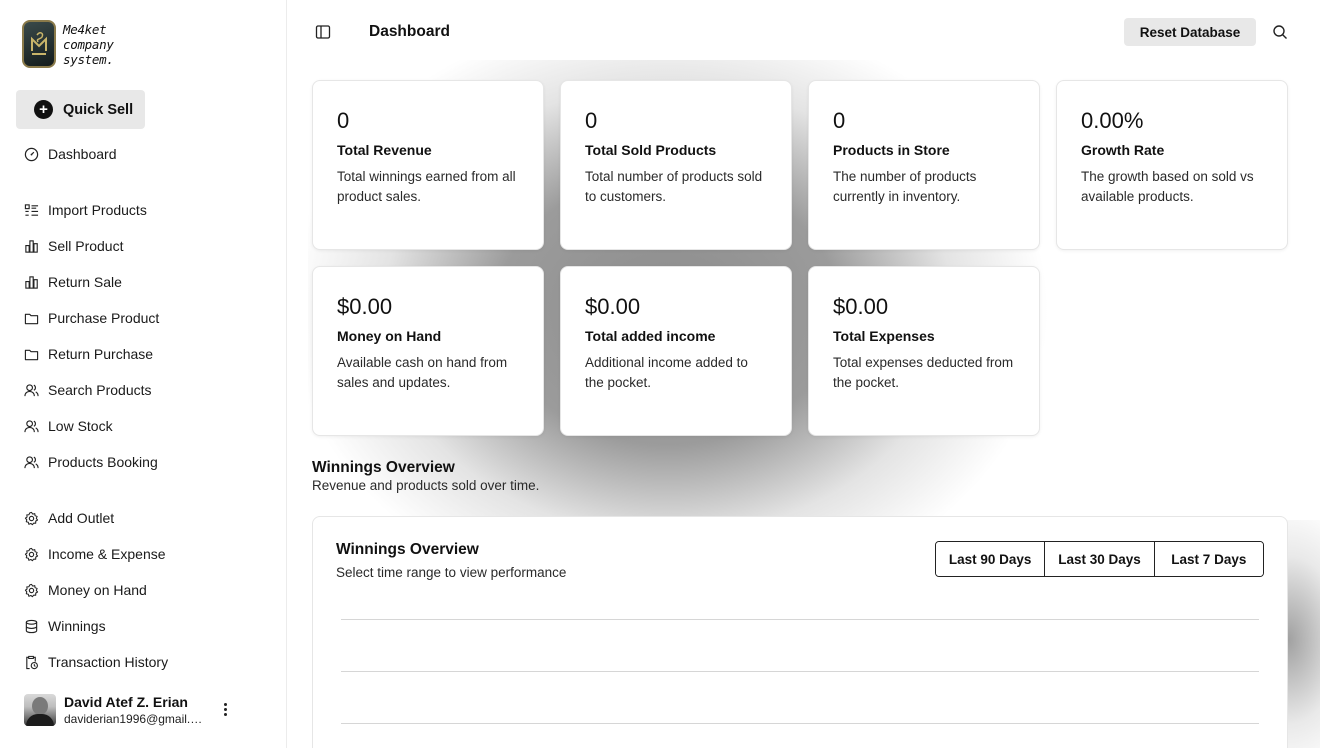 The width and height of the screenshot is (1320, 748). Describe the element at coordinates (31, 626) in the screenshot. I see `database-icon` at that location.